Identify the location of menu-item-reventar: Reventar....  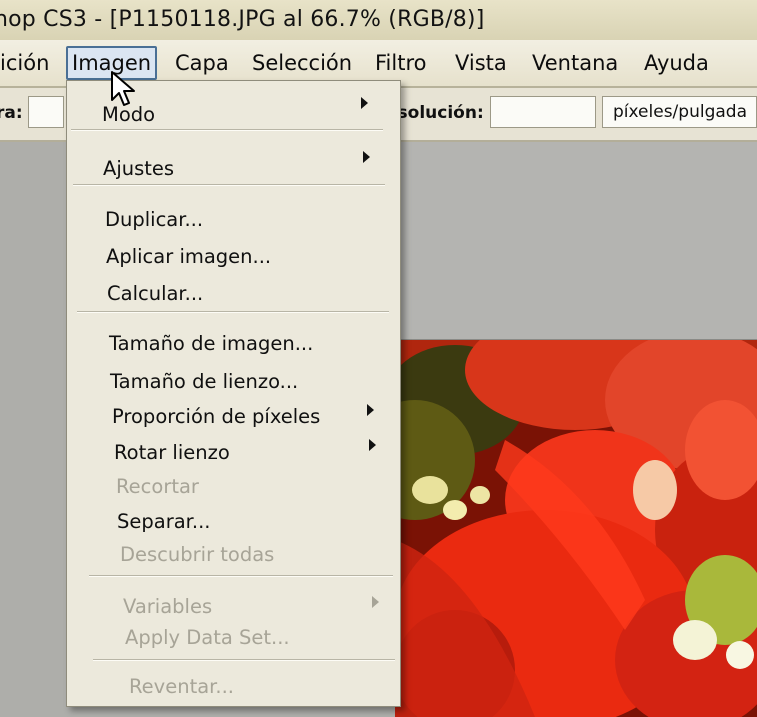
(181, 686).